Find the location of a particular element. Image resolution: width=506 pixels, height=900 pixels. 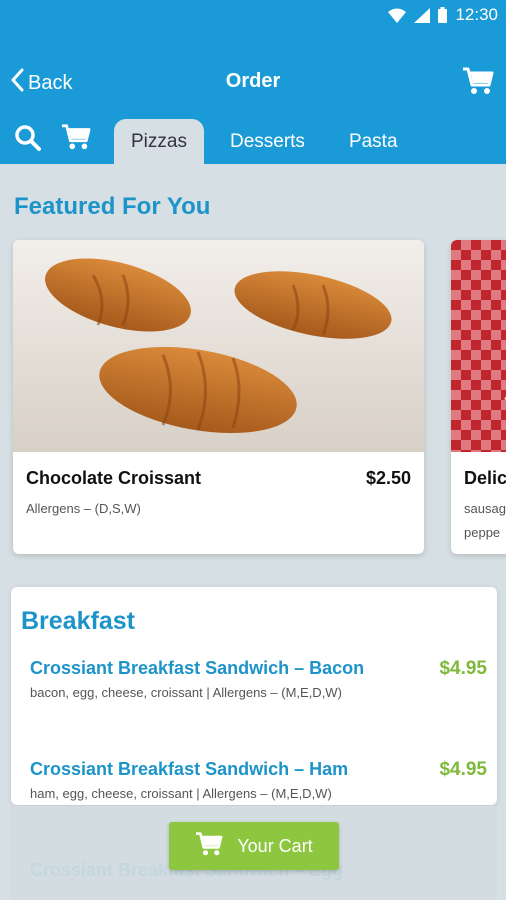

search-icon is located at coordinates (28, 140).